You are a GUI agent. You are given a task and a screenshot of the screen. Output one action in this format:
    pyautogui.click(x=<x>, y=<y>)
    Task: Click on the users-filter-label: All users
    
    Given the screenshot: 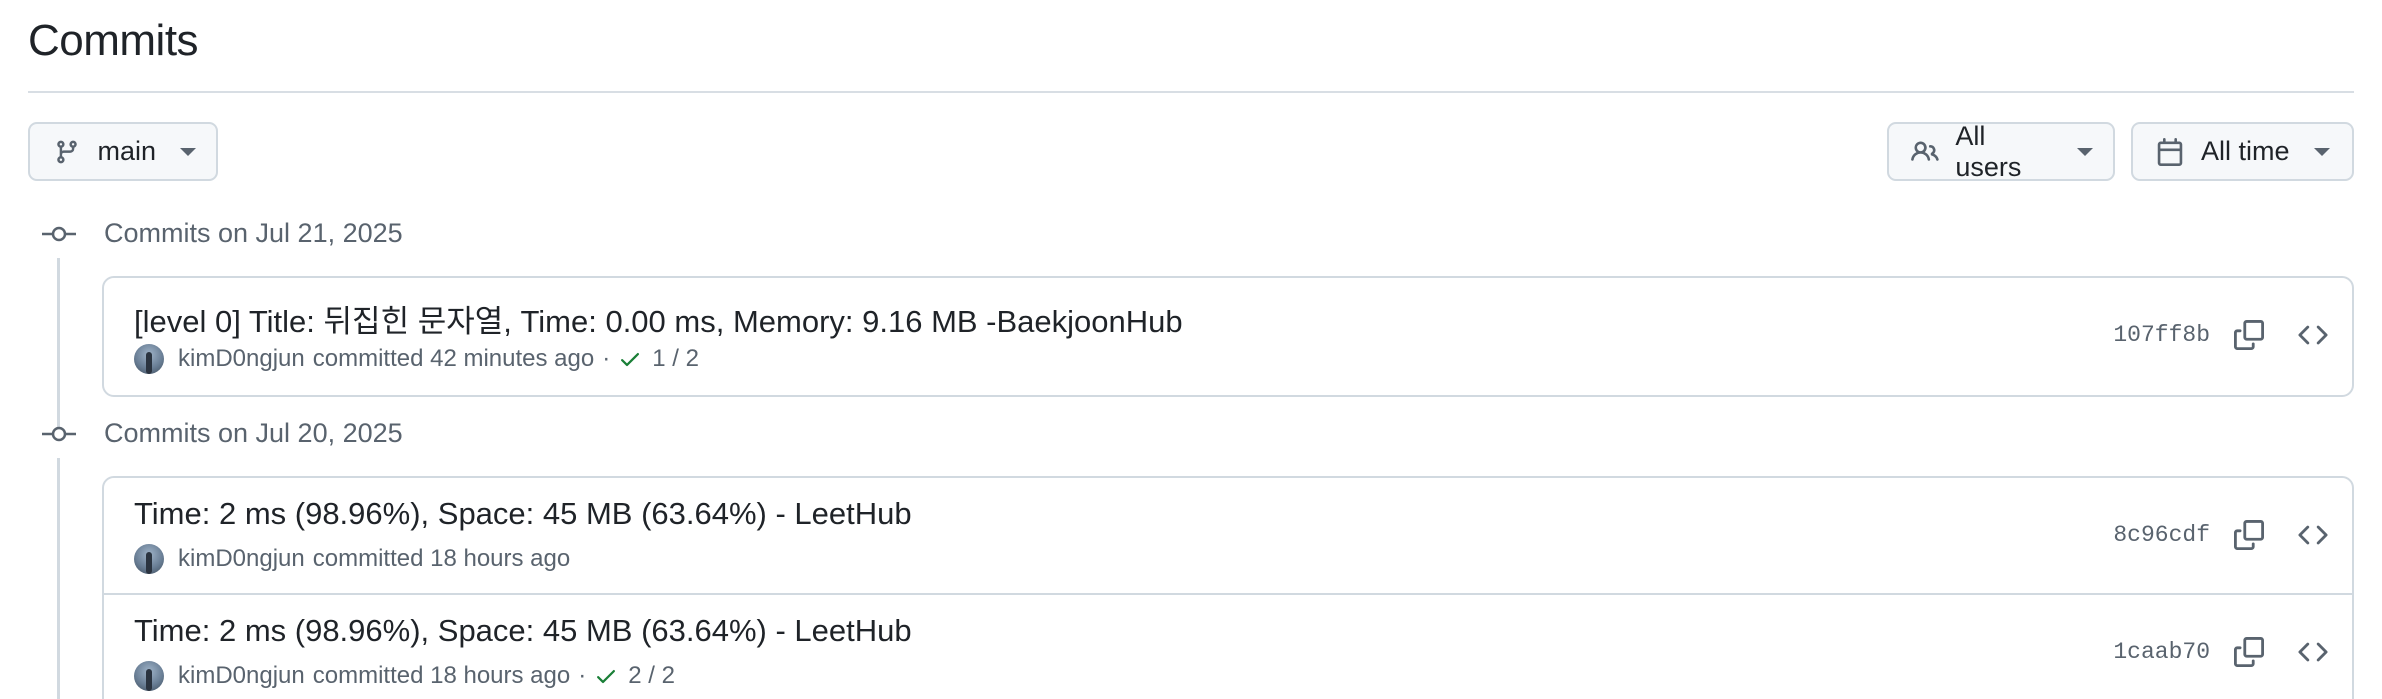 What is the action you would take?
    pyautogui.click(x=1988, y=151)
    